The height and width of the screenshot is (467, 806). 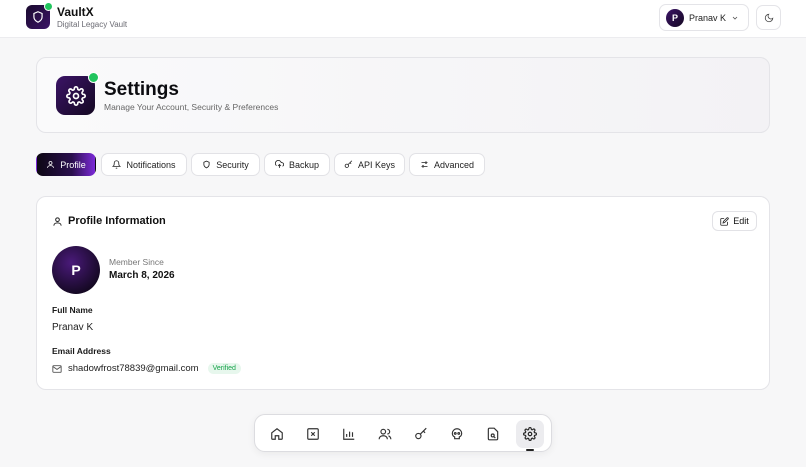 I want to click on dock-item-analytics, so click(x=349, y=434).